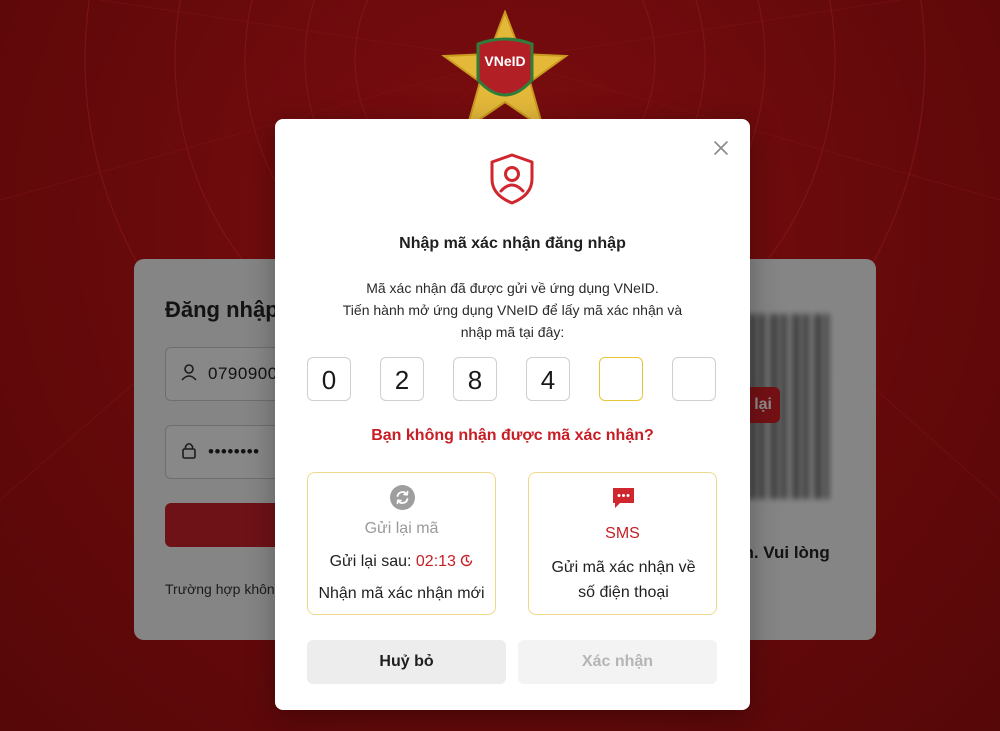  I want to click on shield-user-icon, so click(512, 179).